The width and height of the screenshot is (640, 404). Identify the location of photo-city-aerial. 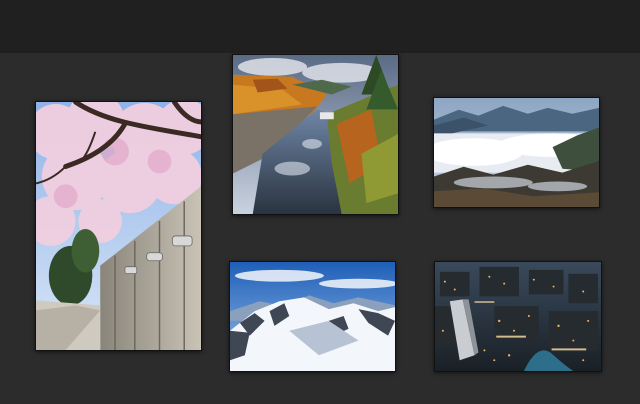
(518, 316).